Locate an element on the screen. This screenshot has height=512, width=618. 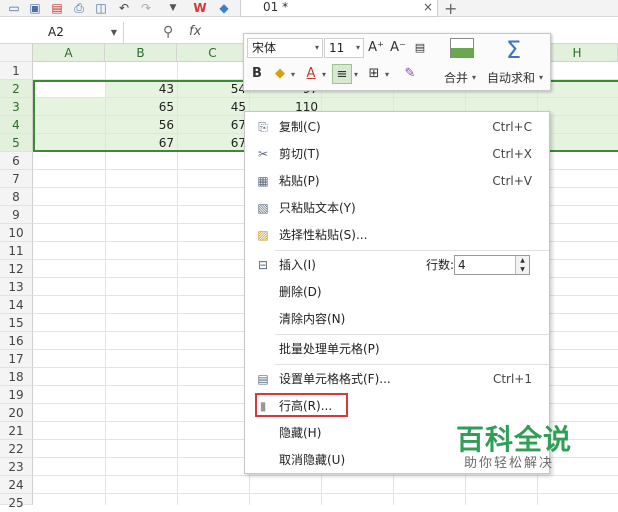
save-icon: ▣ is located at coordinates (35, 8).